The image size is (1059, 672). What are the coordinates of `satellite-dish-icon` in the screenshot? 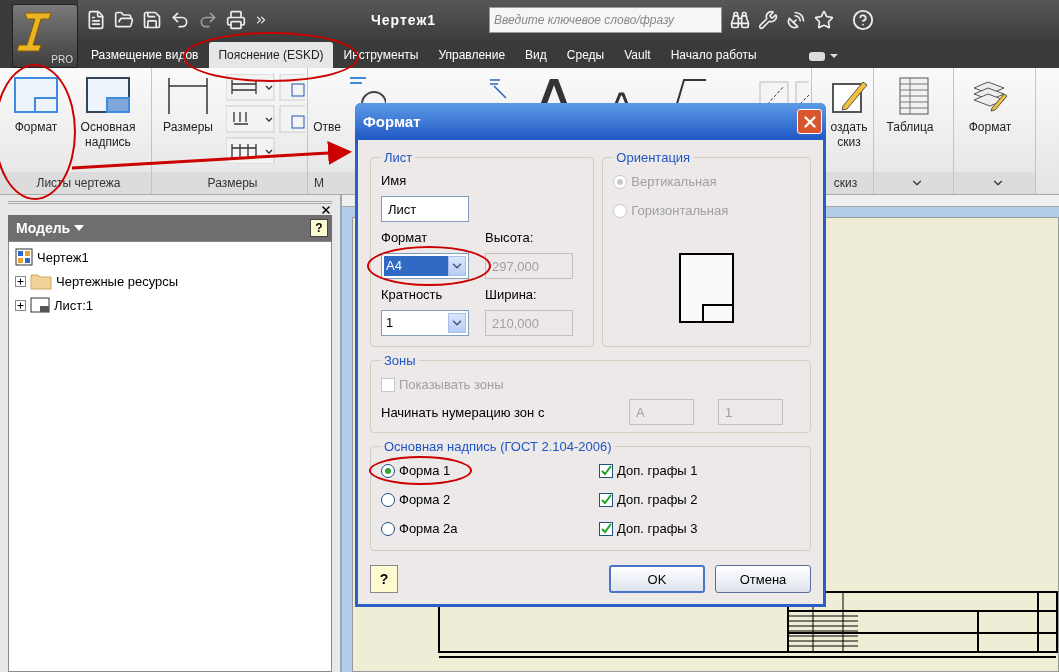 It's located at (796, 20).